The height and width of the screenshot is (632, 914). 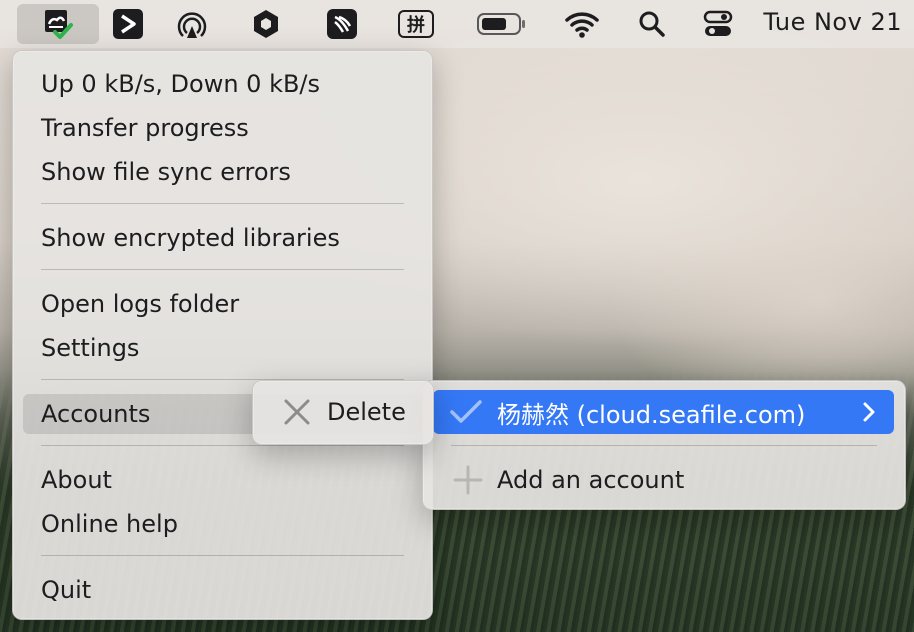 What do you see at coordinates (222, 480) in the screenshot?
I see `menu-item-about: About` at bounding box center [222, 480].